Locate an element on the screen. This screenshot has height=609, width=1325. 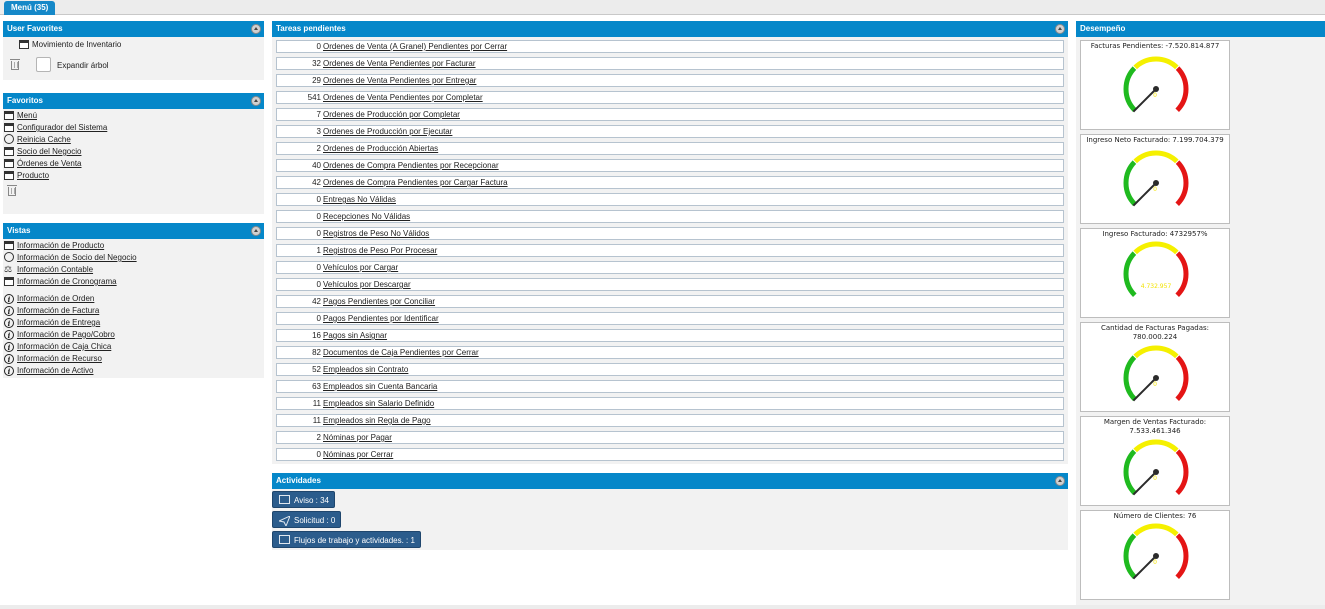
gauge-card: Ingreso Neto Facturado: 7.199.704.379 0 is located at coordinates (1155, 179).